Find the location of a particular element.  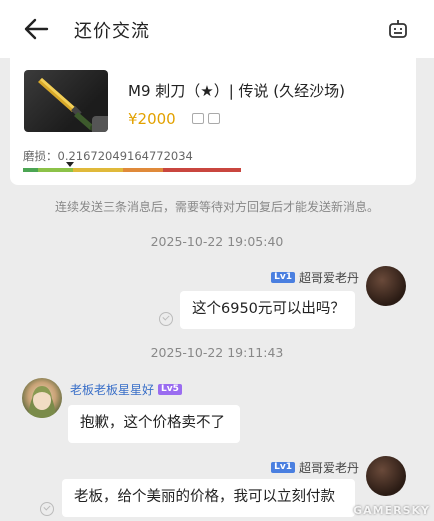

sender-username: 老板老板星星好 is located at coordinates (112, 390).